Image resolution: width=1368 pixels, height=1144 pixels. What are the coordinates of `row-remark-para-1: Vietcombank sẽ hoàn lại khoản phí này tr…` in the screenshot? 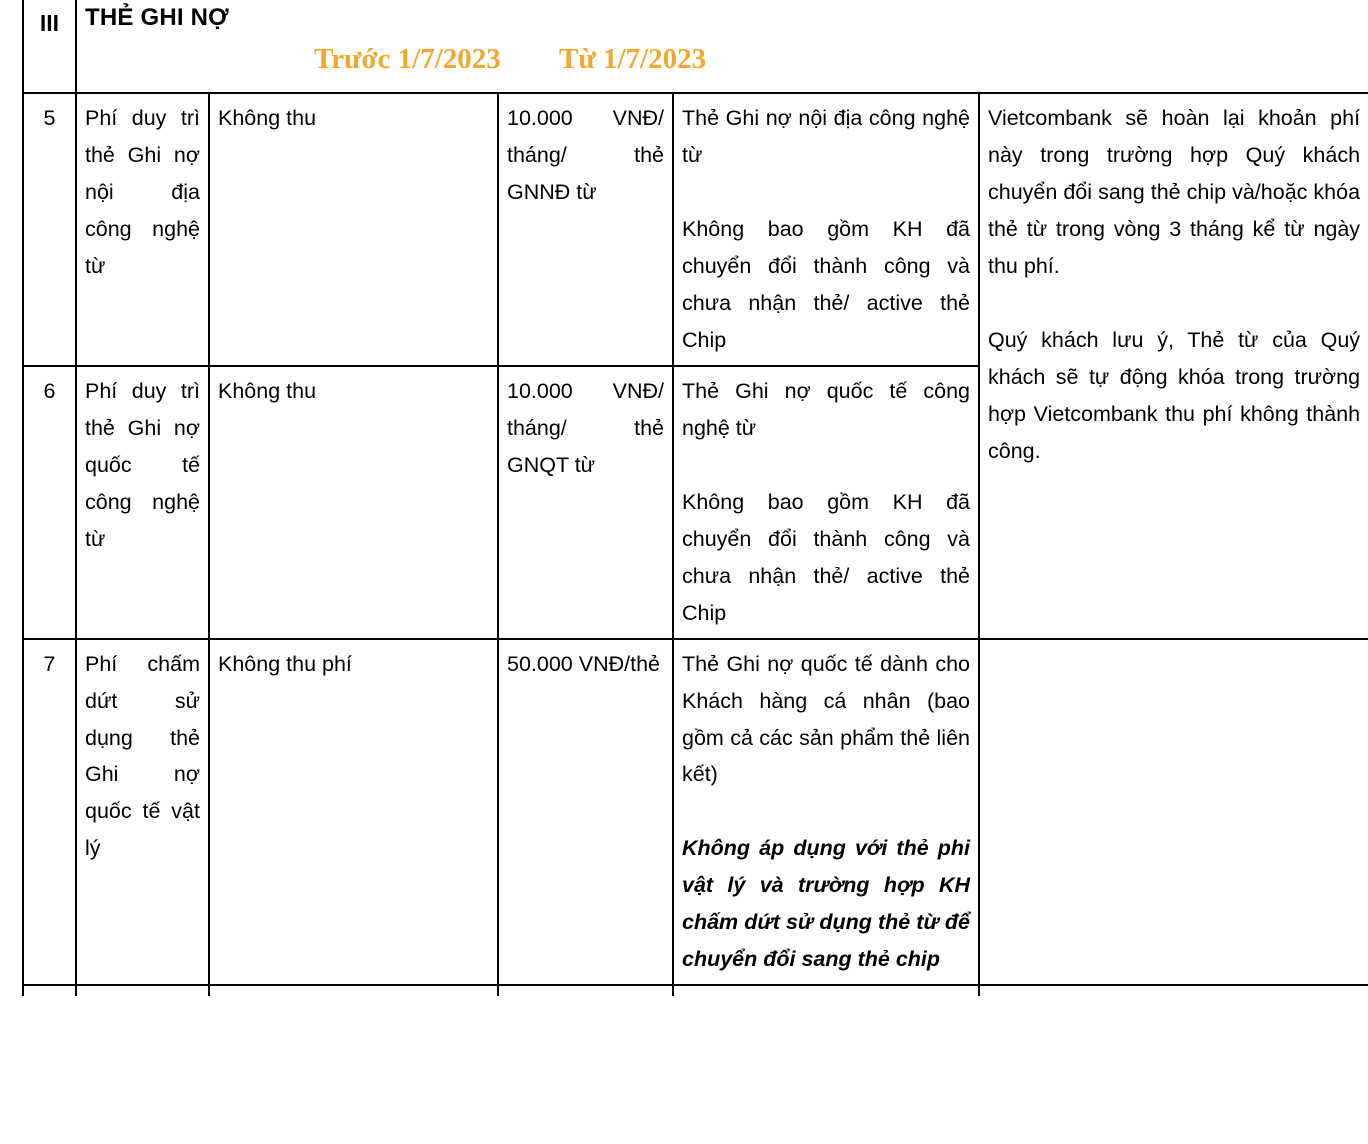 It's located at (1174, 192).